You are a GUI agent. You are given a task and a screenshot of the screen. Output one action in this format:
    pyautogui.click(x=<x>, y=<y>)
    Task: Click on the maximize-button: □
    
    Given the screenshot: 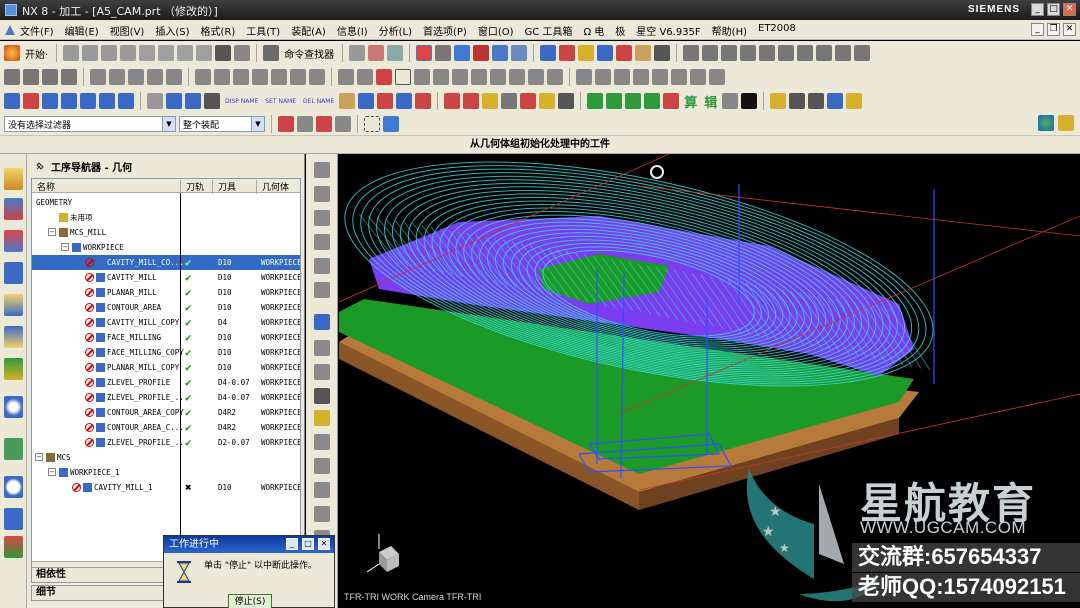 What is the action you would take?
    pyautogui.click(x=1053, y=9)
    